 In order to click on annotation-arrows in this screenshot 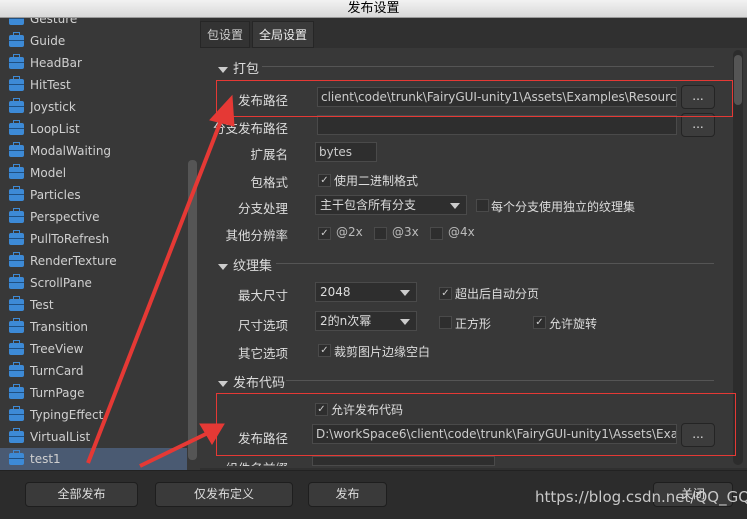, I will do `click(160, 281)`.